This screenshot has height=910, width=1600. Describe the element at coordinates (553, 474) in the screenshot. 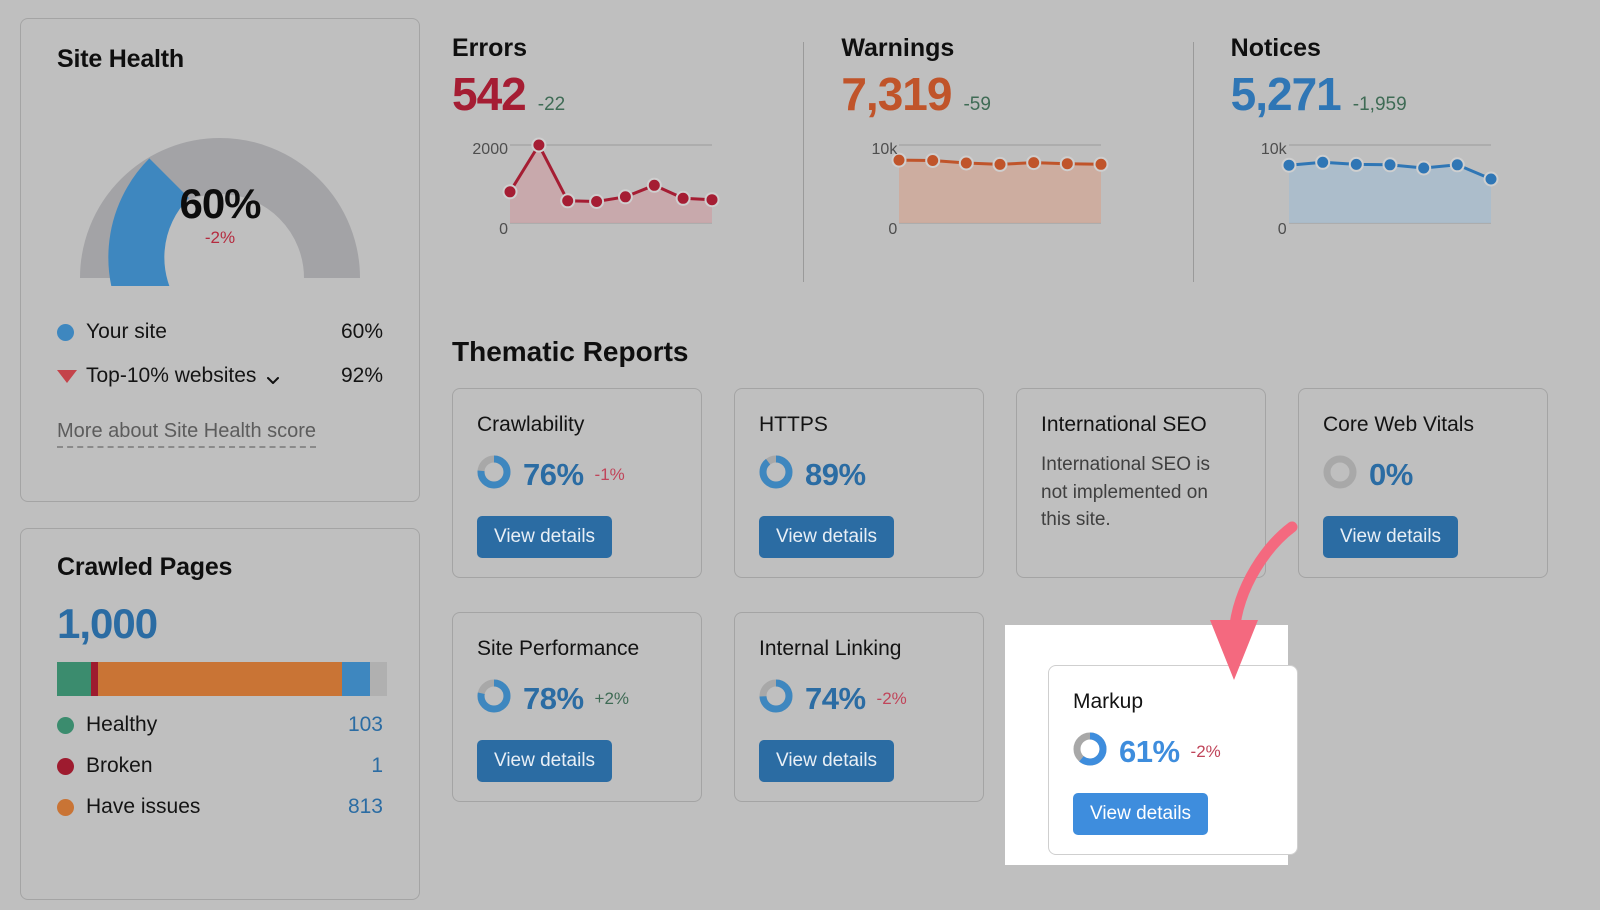

I see `card-percent: 76%` at that location.